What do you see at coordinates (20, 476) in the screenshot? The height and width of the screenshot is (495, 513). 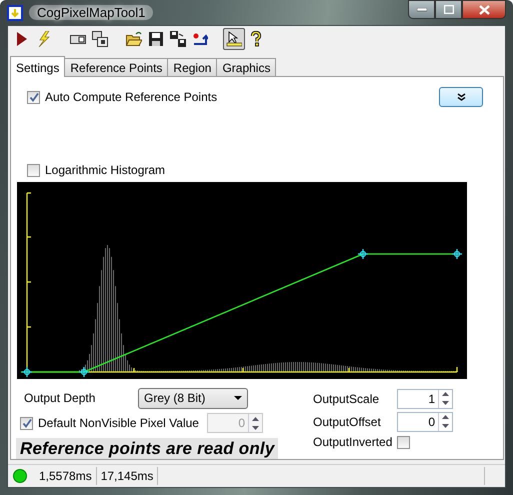 I see `status-indicator` at bounding box center [20, 476].